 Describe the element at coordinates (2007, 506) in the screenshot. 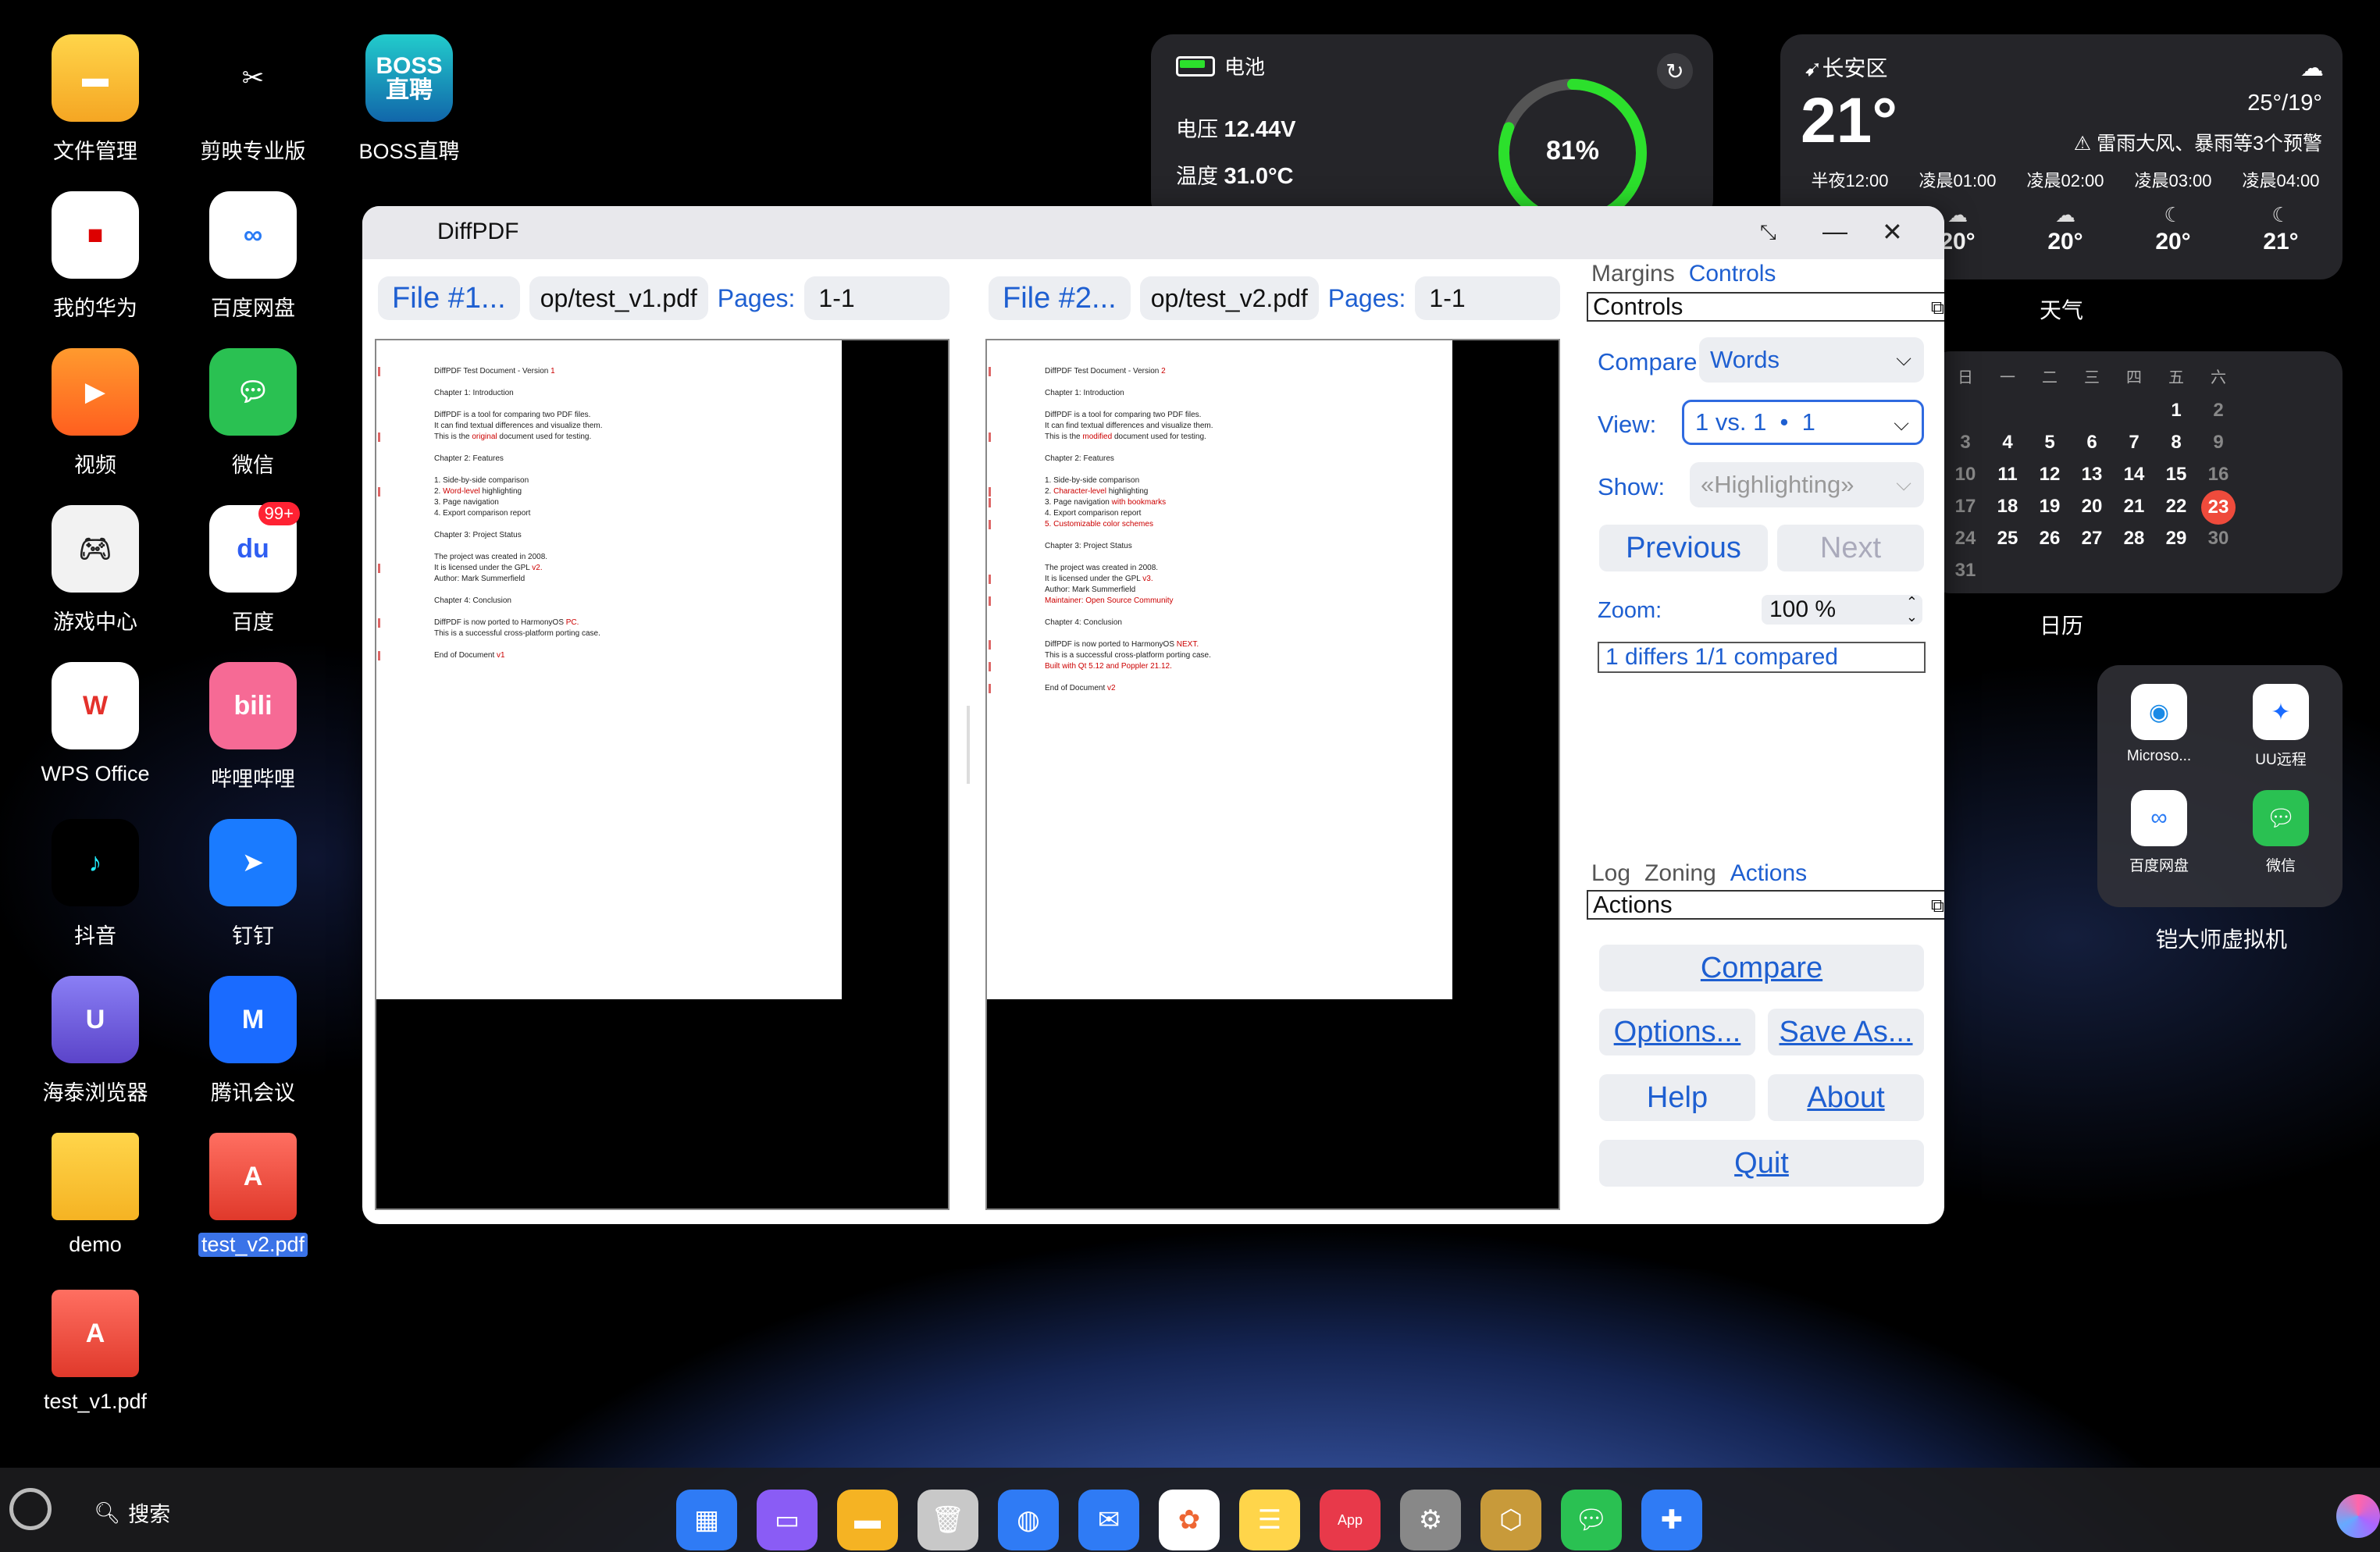

I see `calendar-day: 18` at that location.